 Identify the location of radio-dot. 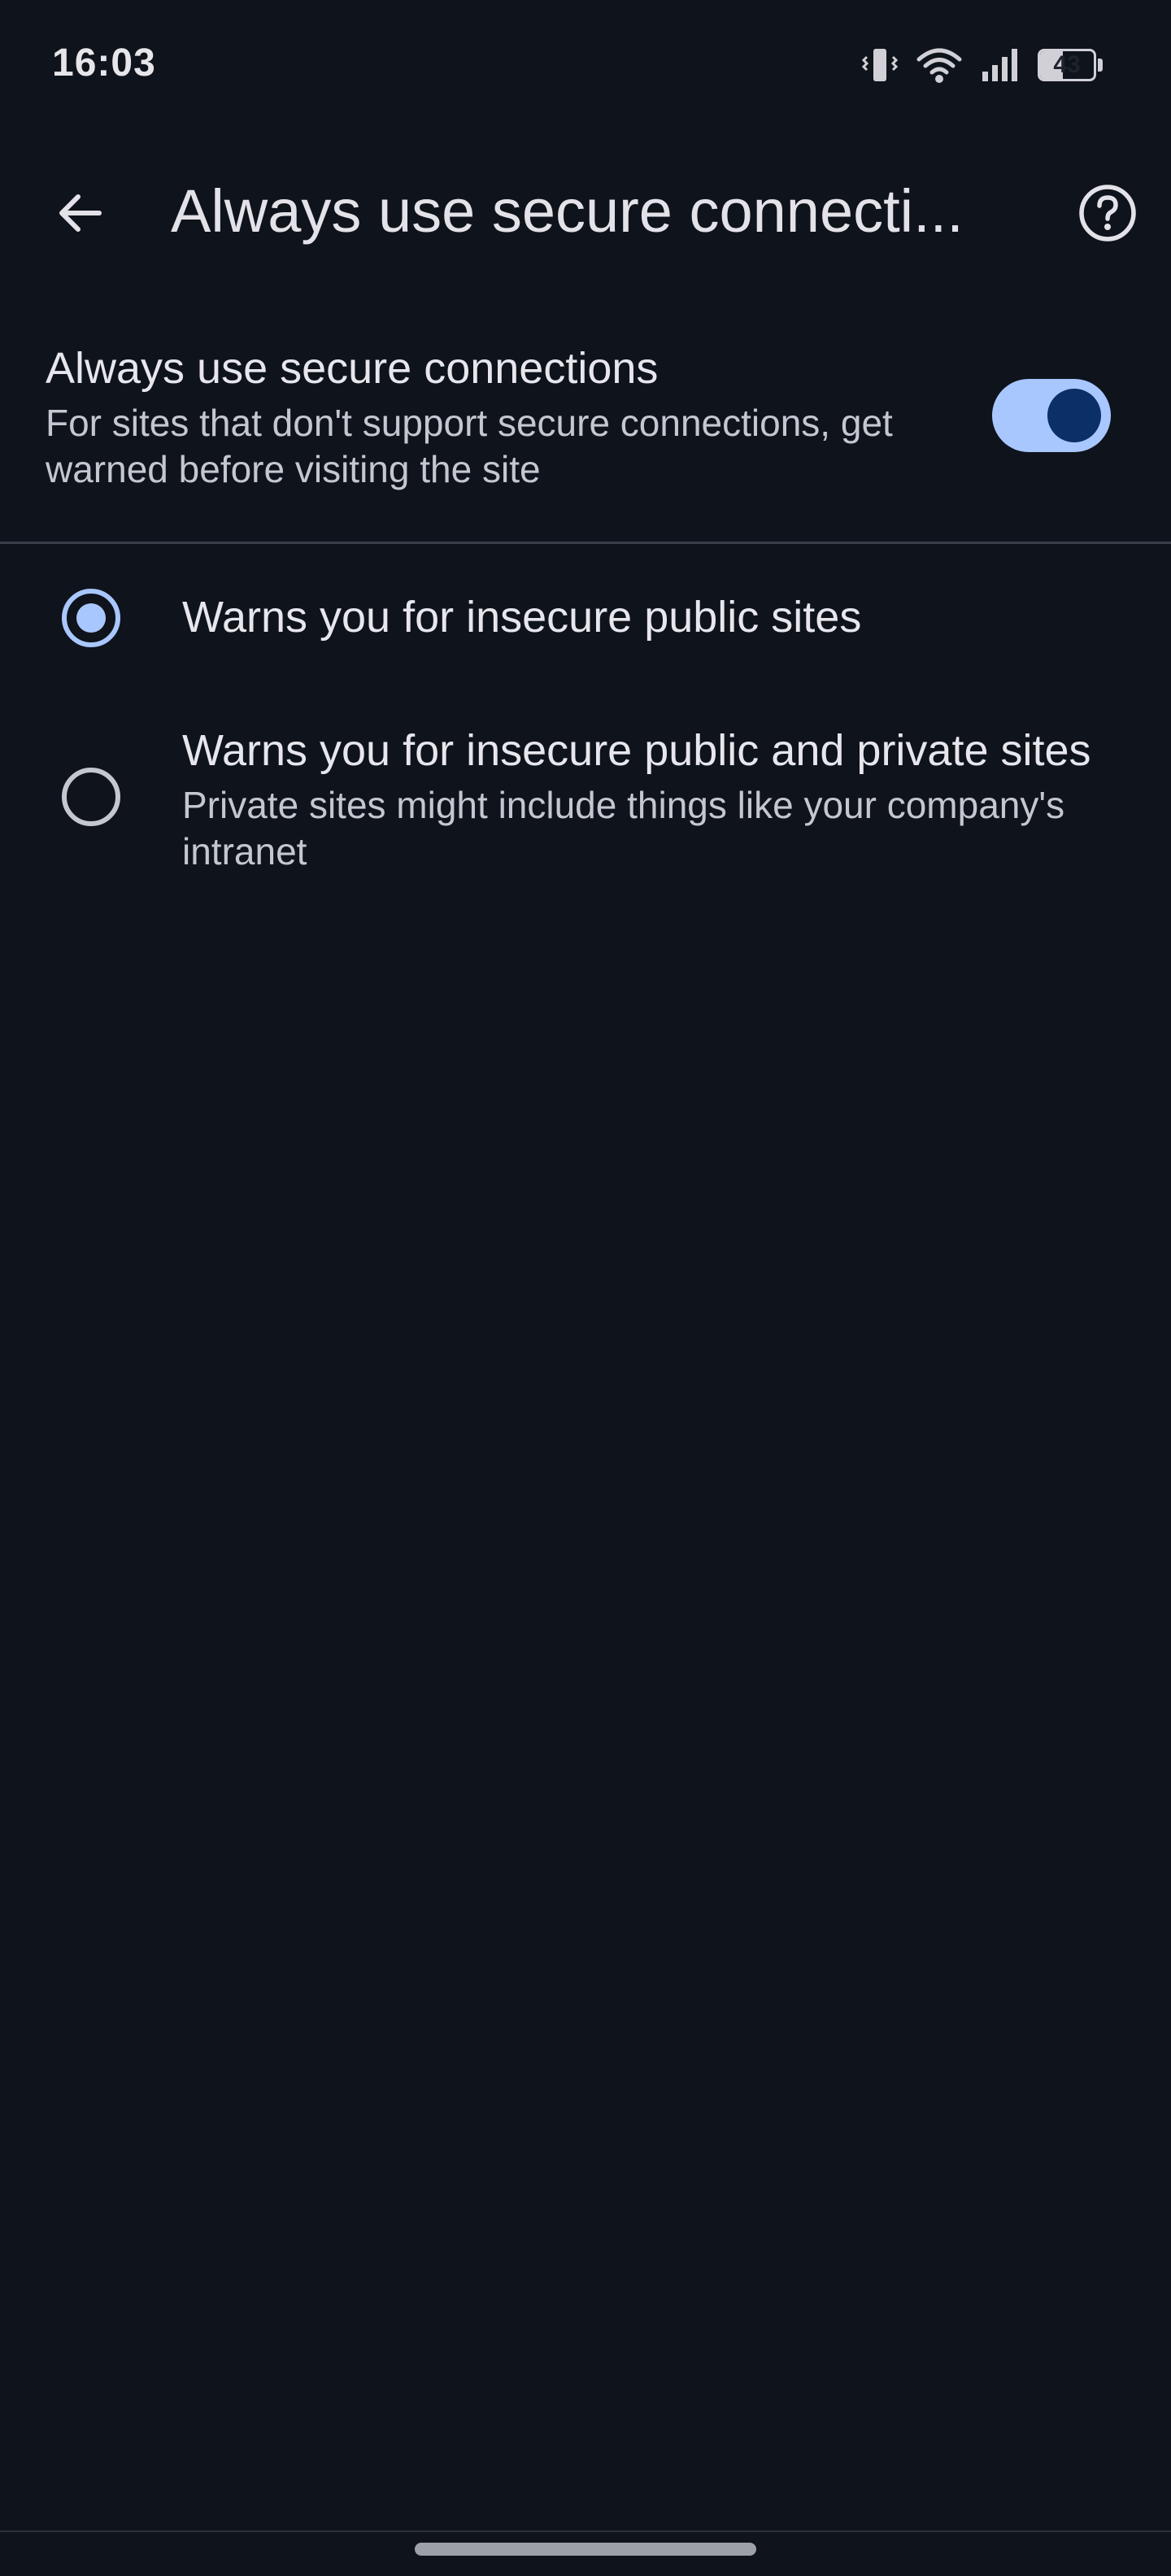
(91, 618).